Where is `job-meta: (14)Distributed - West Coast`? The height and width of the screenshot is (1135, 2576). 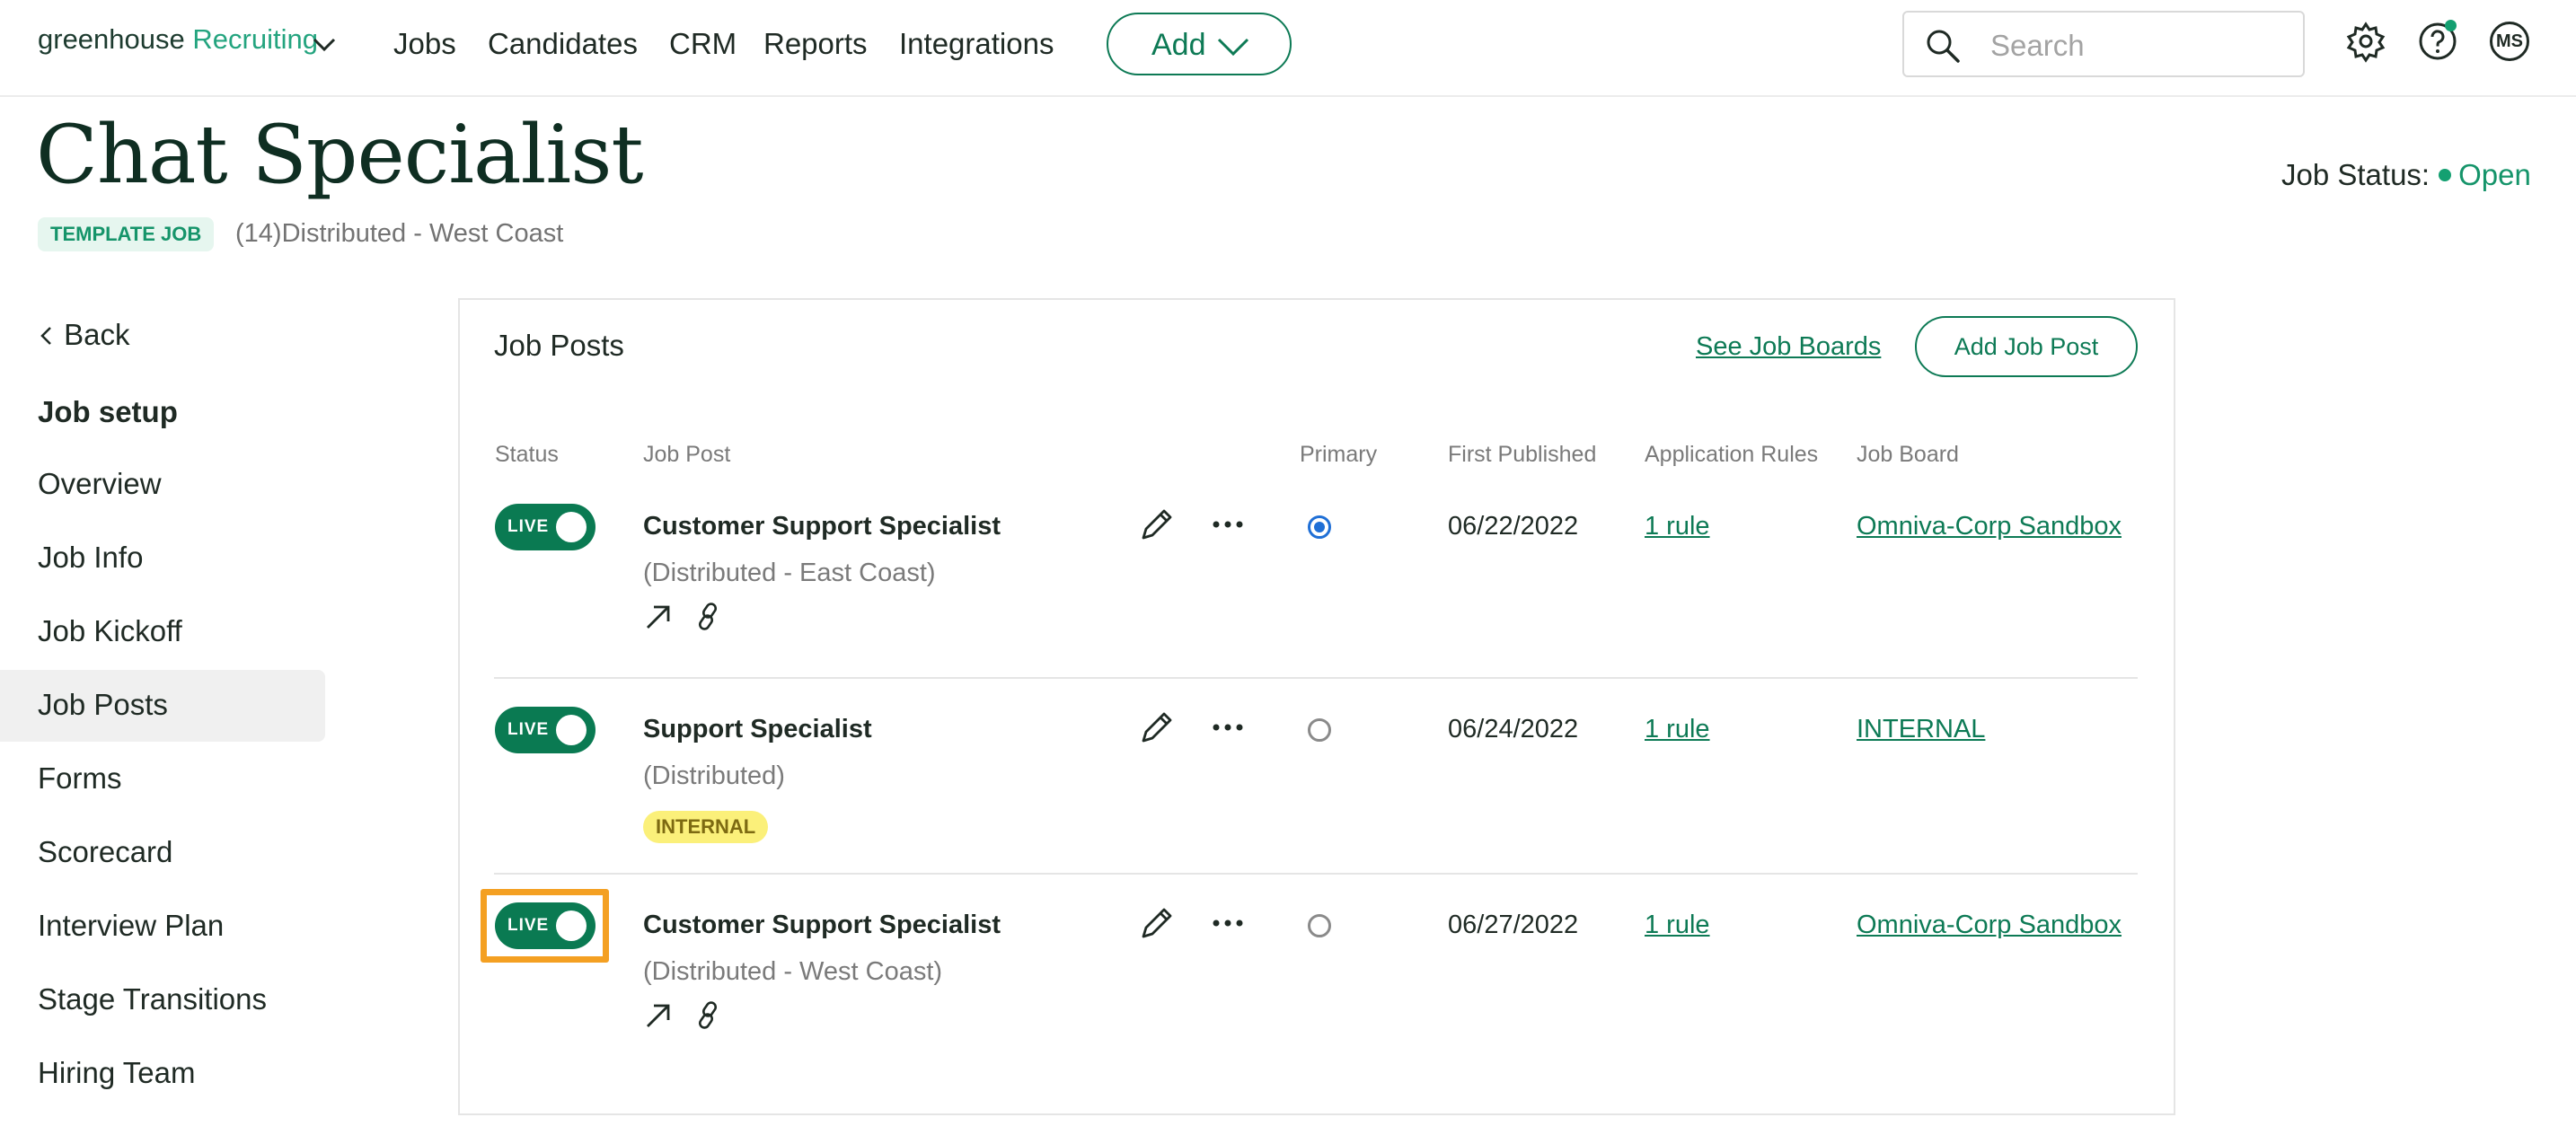
job-meta: (14)Distributed - West Coast is located at coordinates (399, 233).